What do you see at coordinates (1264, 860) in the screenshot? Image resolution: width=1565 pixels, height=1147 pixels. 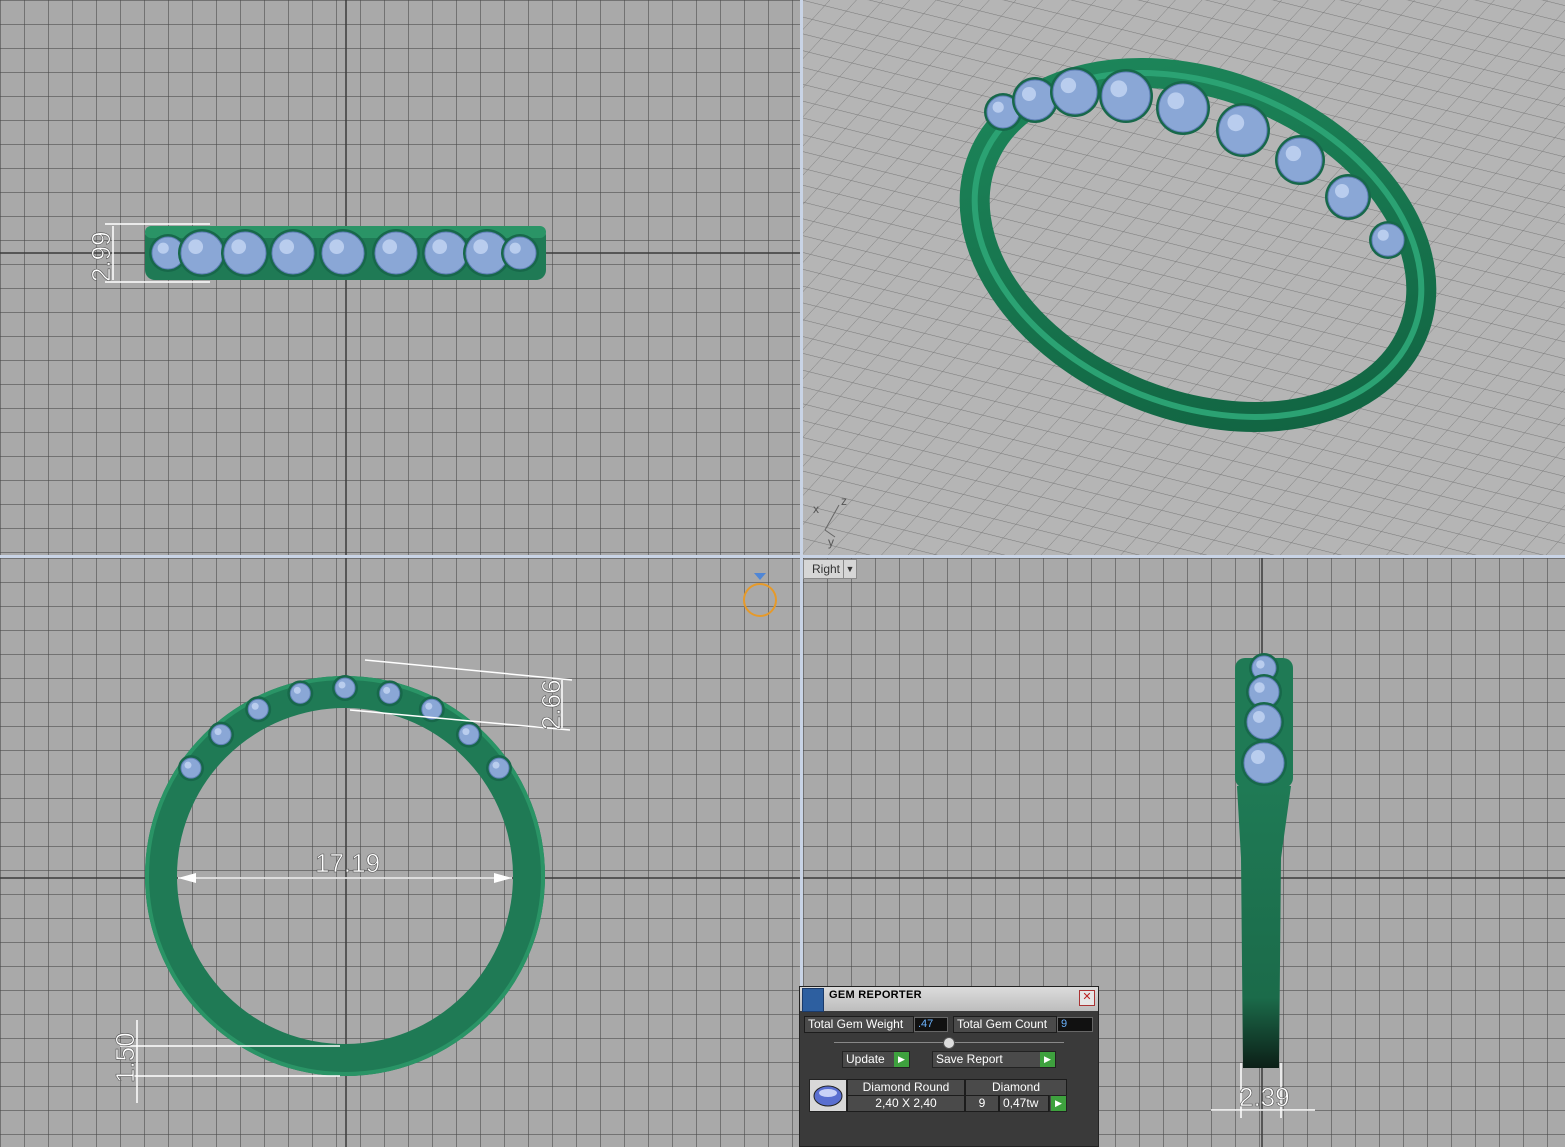 I see `ring-side-view` at bounding box center [1264, 860].